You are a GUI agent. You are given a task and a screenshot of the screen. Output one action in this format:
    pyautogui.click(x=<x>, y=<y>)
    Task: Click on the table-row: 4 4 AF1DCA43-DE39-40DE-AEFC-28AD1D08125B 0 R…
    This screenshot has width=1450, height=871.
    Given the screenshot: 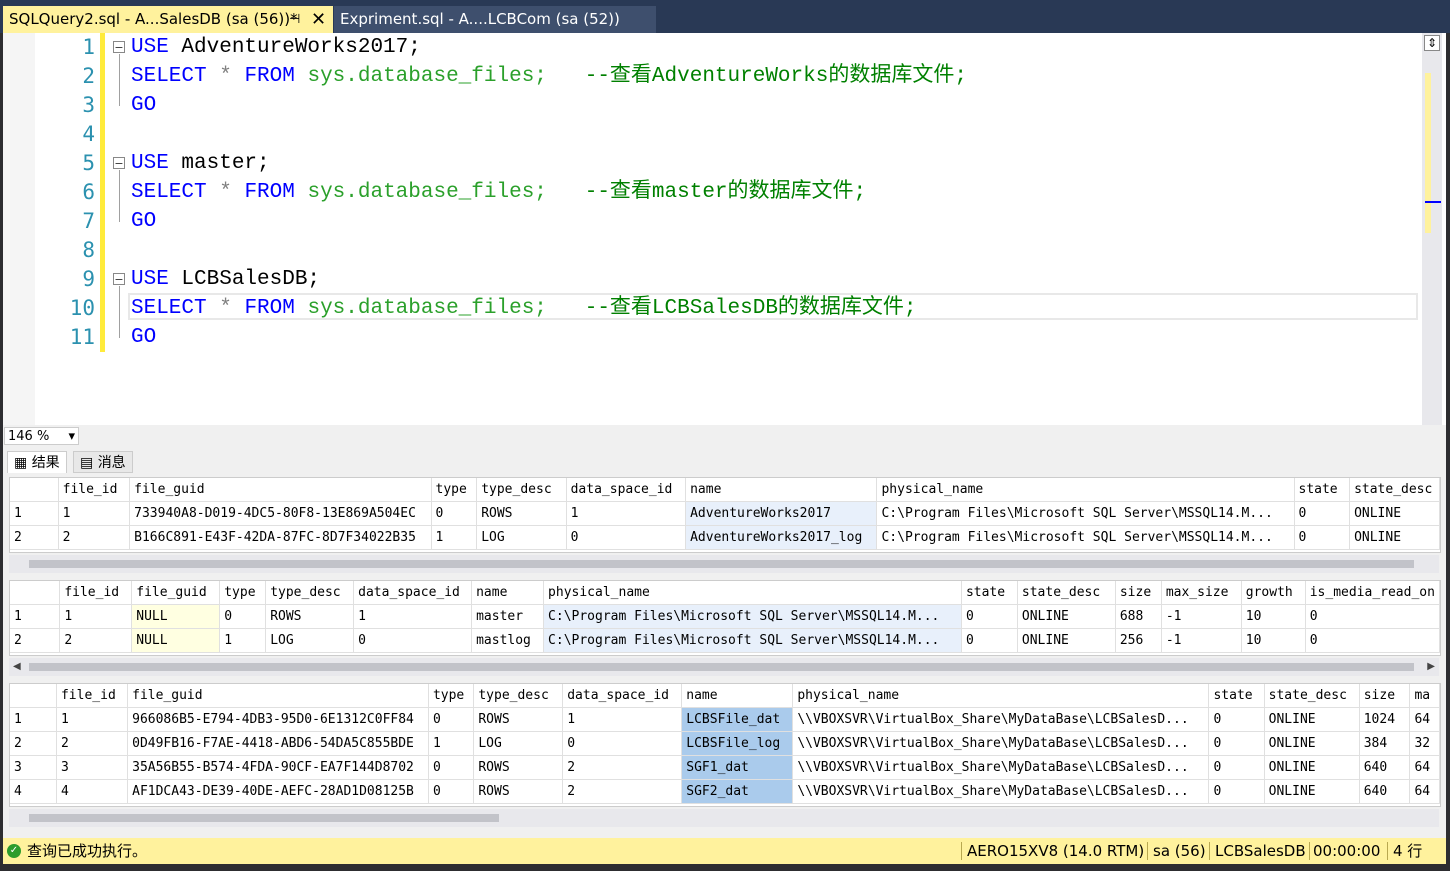 What is the action you would take?
    pyautogui.click(x=725, y=791)
    